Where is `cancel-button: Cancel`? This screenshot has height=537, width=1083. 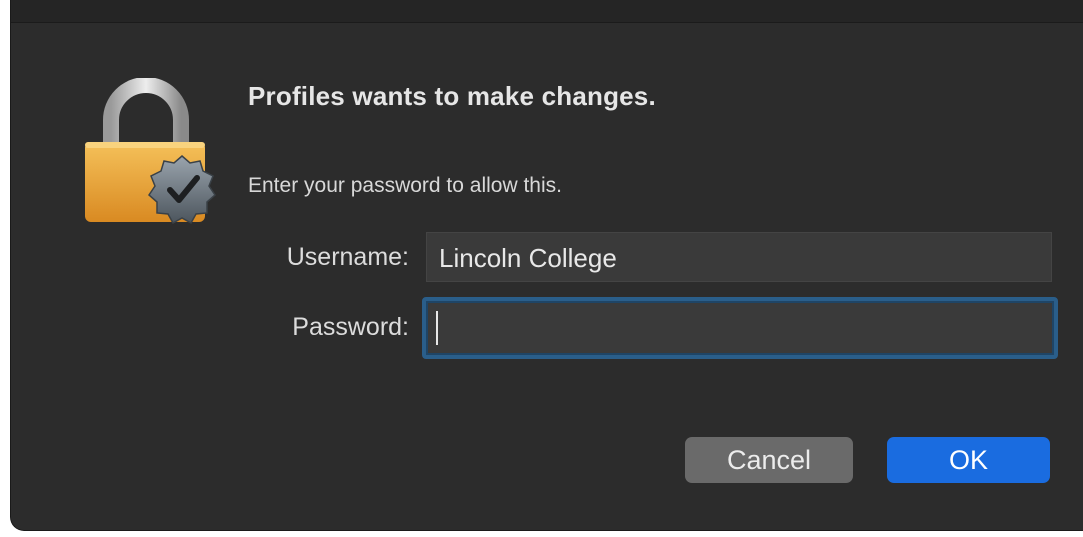 cancel-button: Cancel is located at coordinates (769, 460).